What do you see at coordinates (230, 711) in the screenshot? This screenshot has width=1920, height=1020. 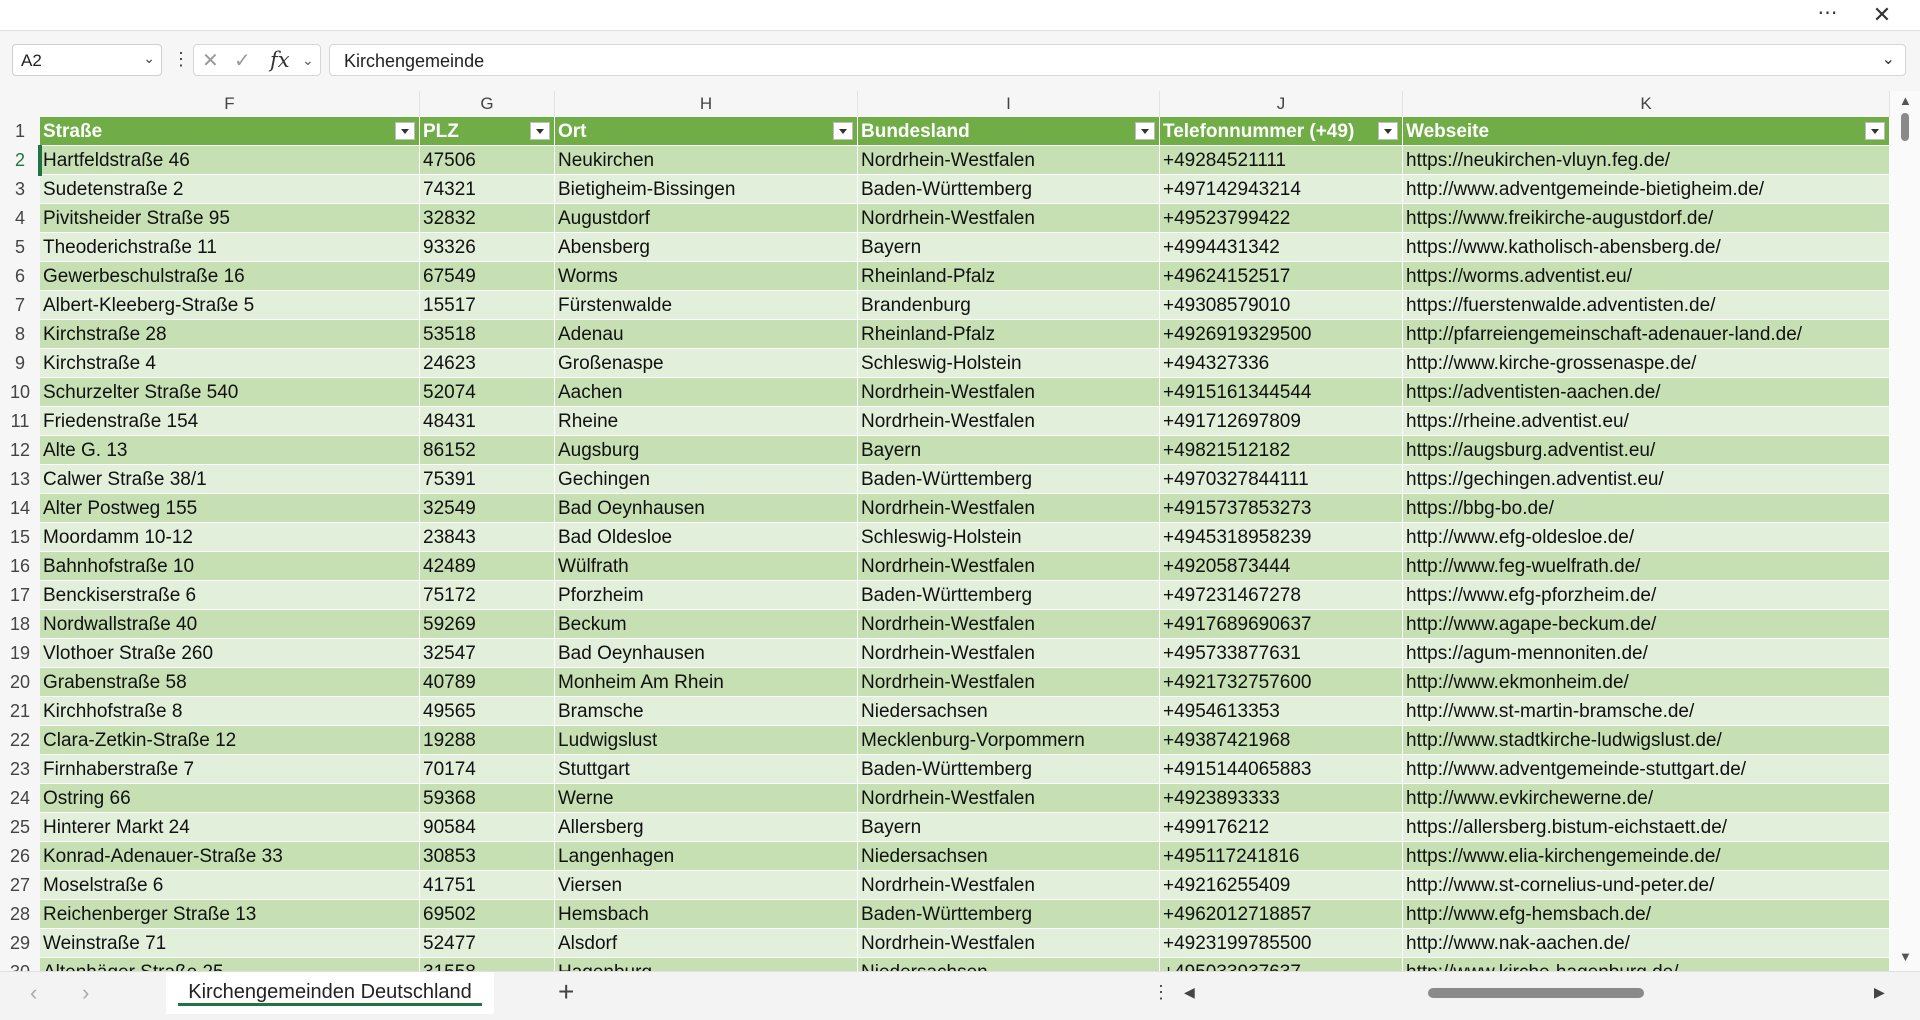 I see `table-cell: Kirchhofstraße 8` at bounding box center [230, 711].